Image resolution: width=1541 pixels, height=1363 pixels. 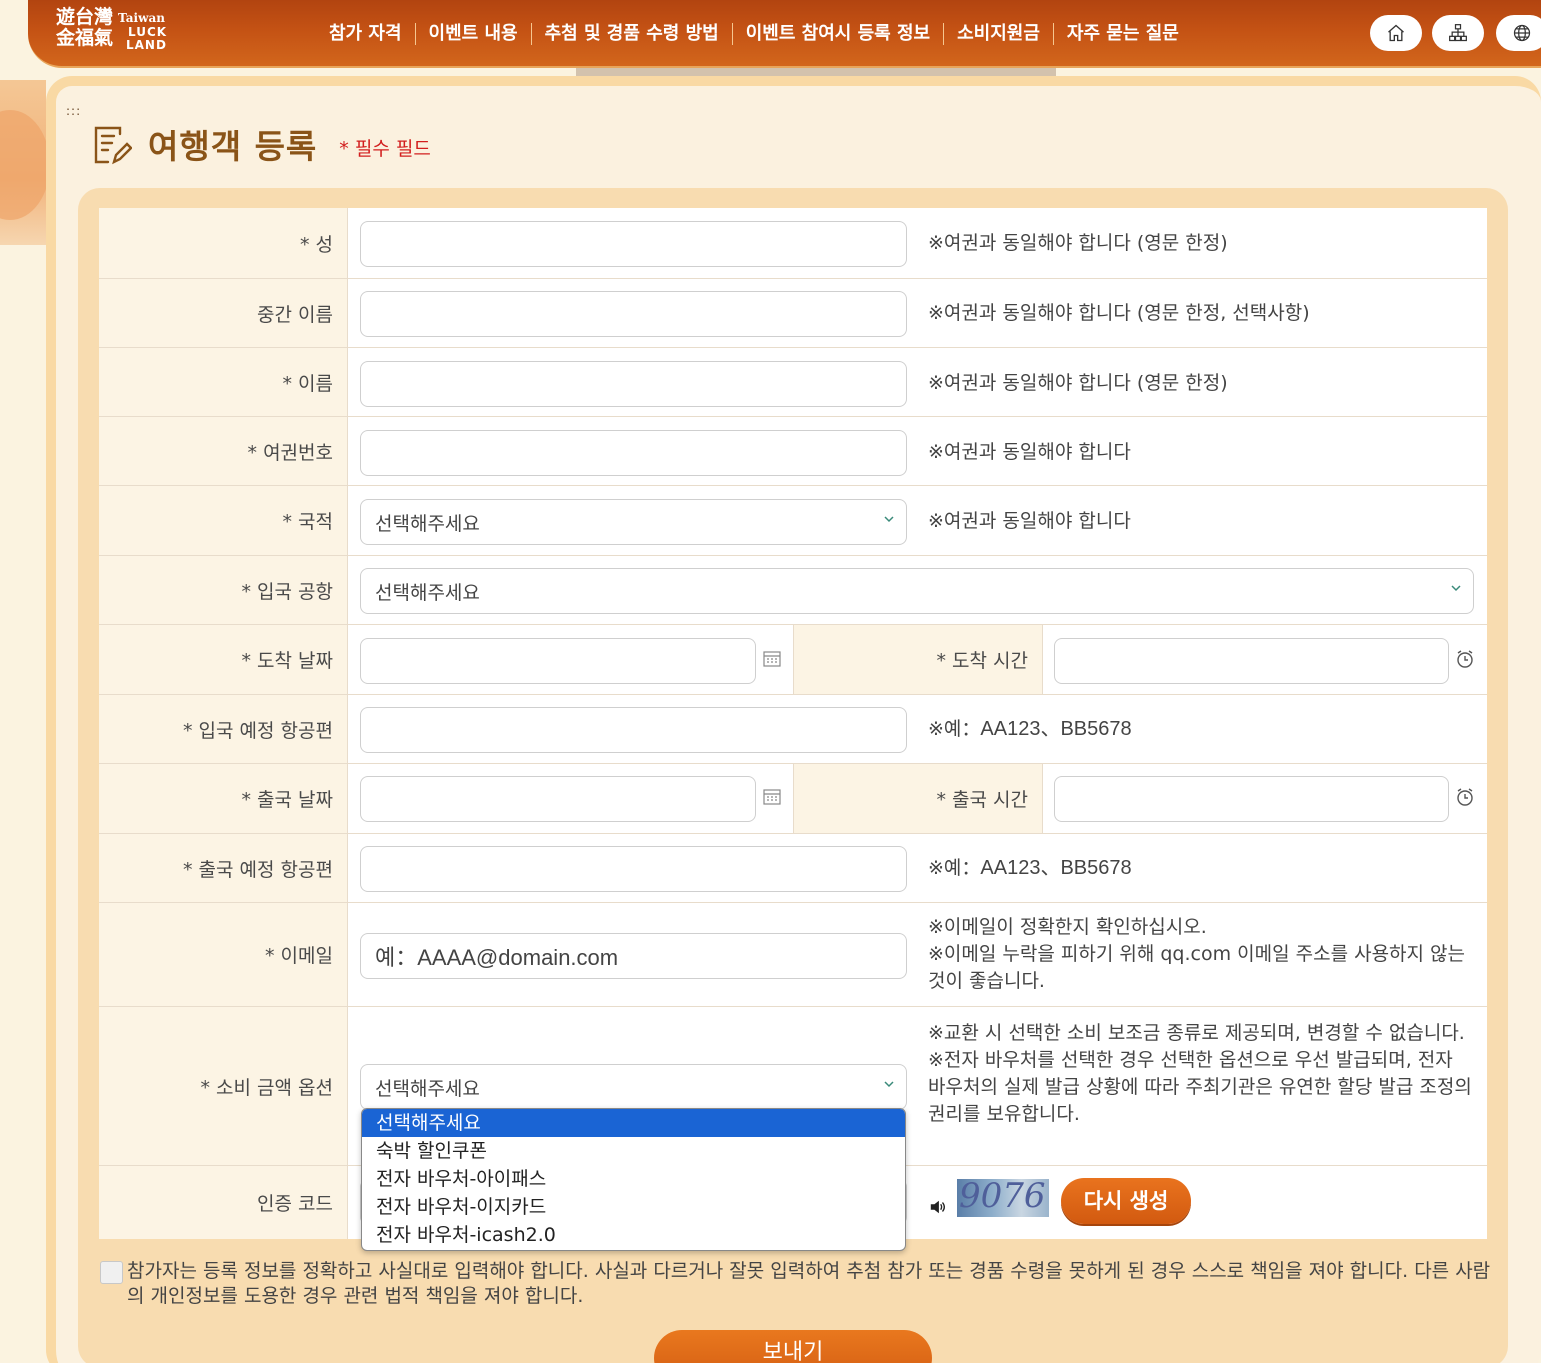 What do you see at coordinates (632, 34) in the screenshot?
I see `nav-item-draw-method: 추첨 및 경품 수령 방법` at bounding box center [632, 34].